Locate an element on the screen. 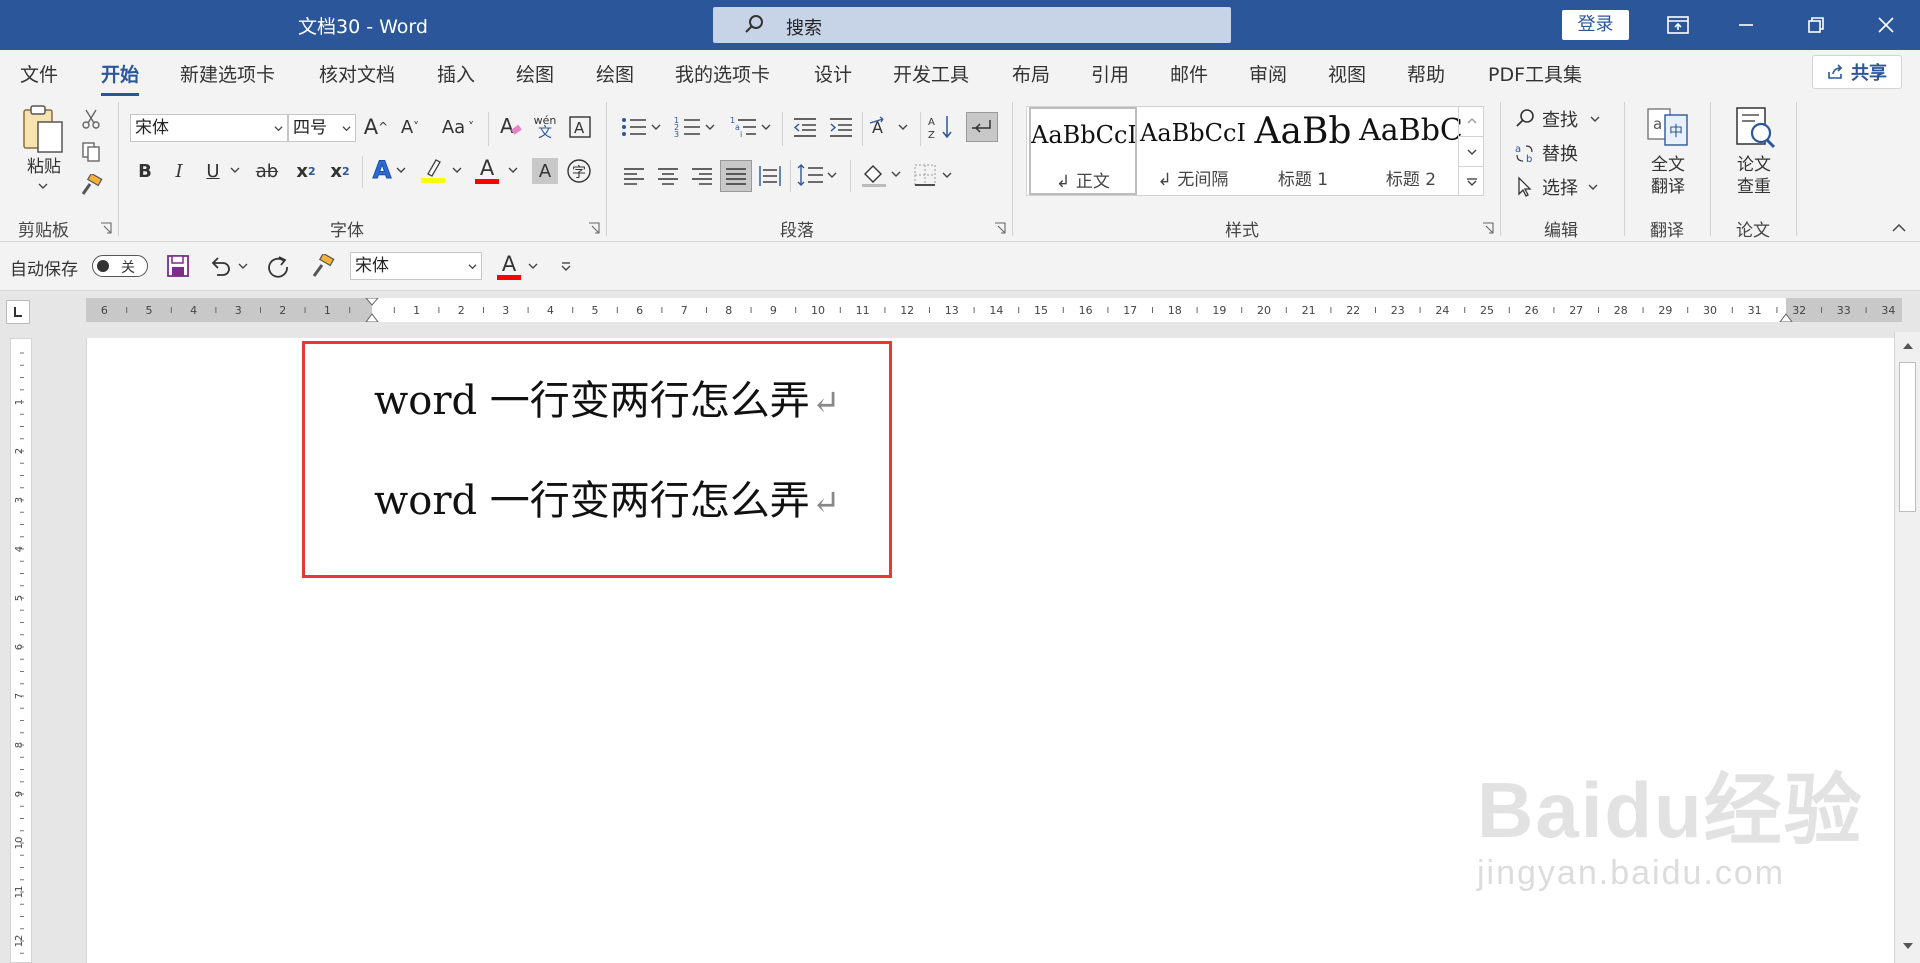 This screenshot has width=1920, height=963. numbering-button: 123 is located at coordinates (696, 127).